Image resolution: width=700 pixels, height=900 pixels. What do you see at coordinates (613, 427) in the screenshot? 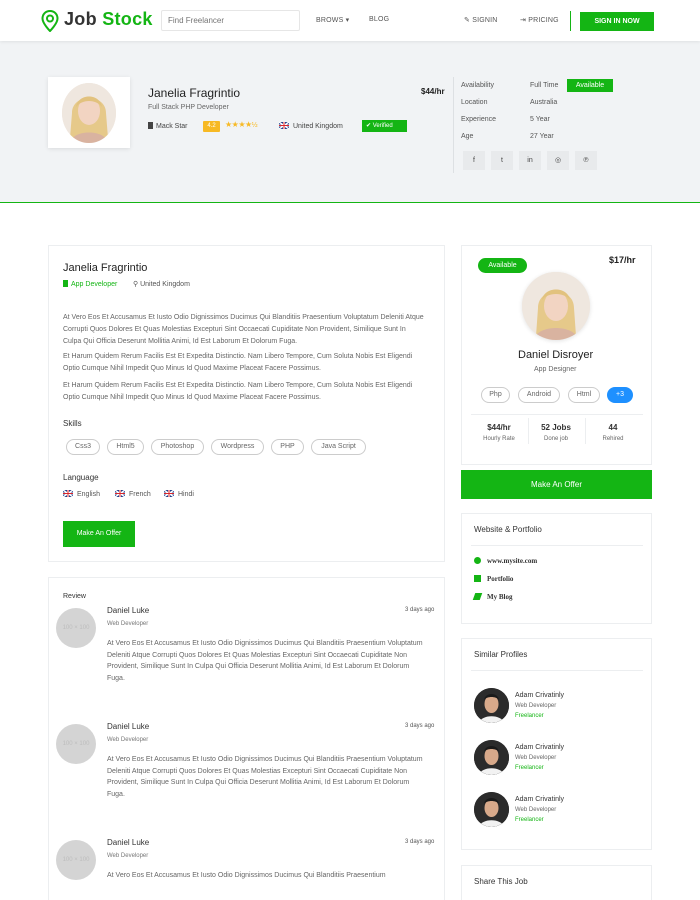
I see `stat-rehired-value: 44` at bounding box center [613, 427].